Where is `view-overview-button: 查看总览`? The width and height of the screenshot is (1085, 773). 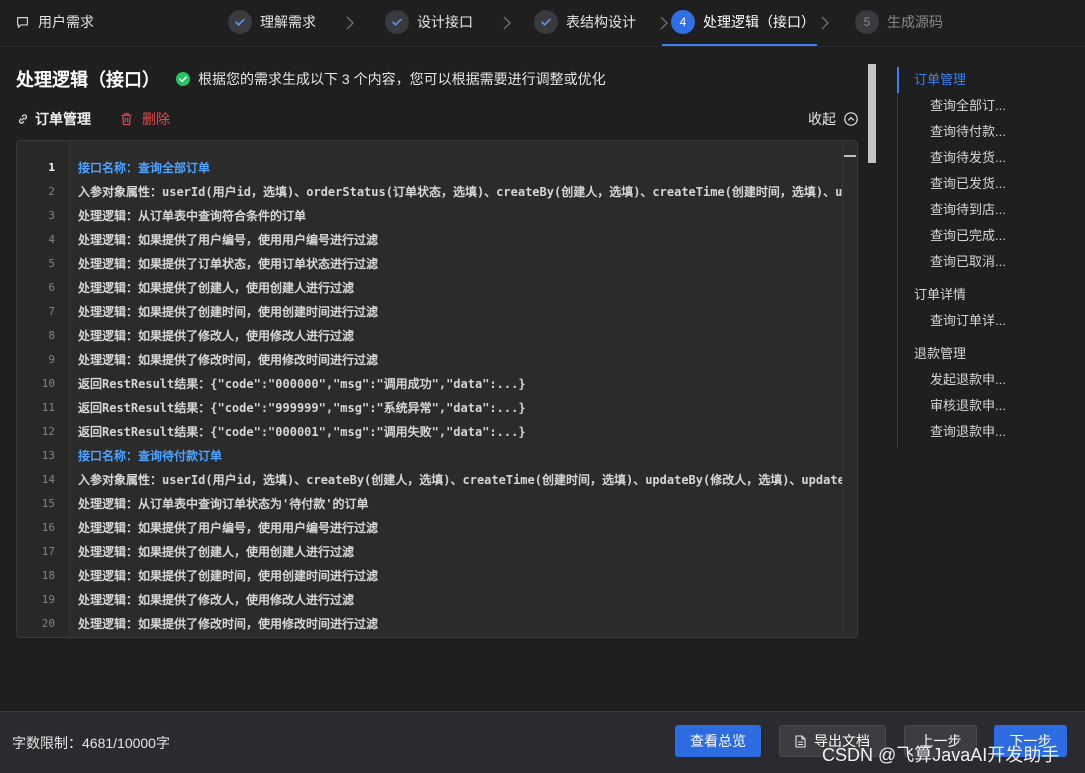
view-overview-button: 查看总览 is located at coordinates (718, 741).